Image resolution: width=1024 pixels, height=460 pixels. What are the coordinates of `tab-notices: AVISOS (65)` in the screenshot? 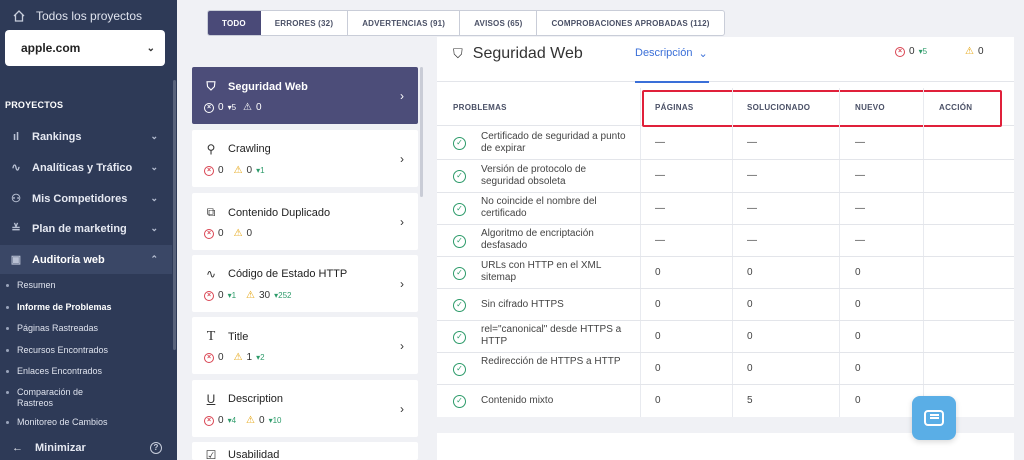 It's located at (499, 23).